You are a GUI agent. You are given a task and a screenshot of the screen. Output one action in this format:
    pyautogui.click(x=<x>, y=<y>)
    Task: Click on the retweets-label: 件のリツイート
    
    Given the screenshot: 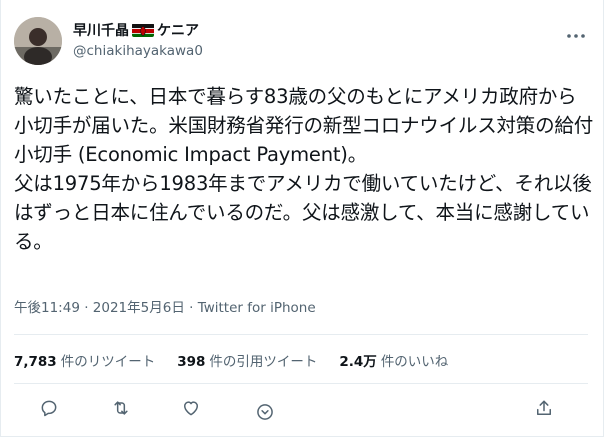 What is the action you would take?
    pyautogui.click(x=108, y=362)
    